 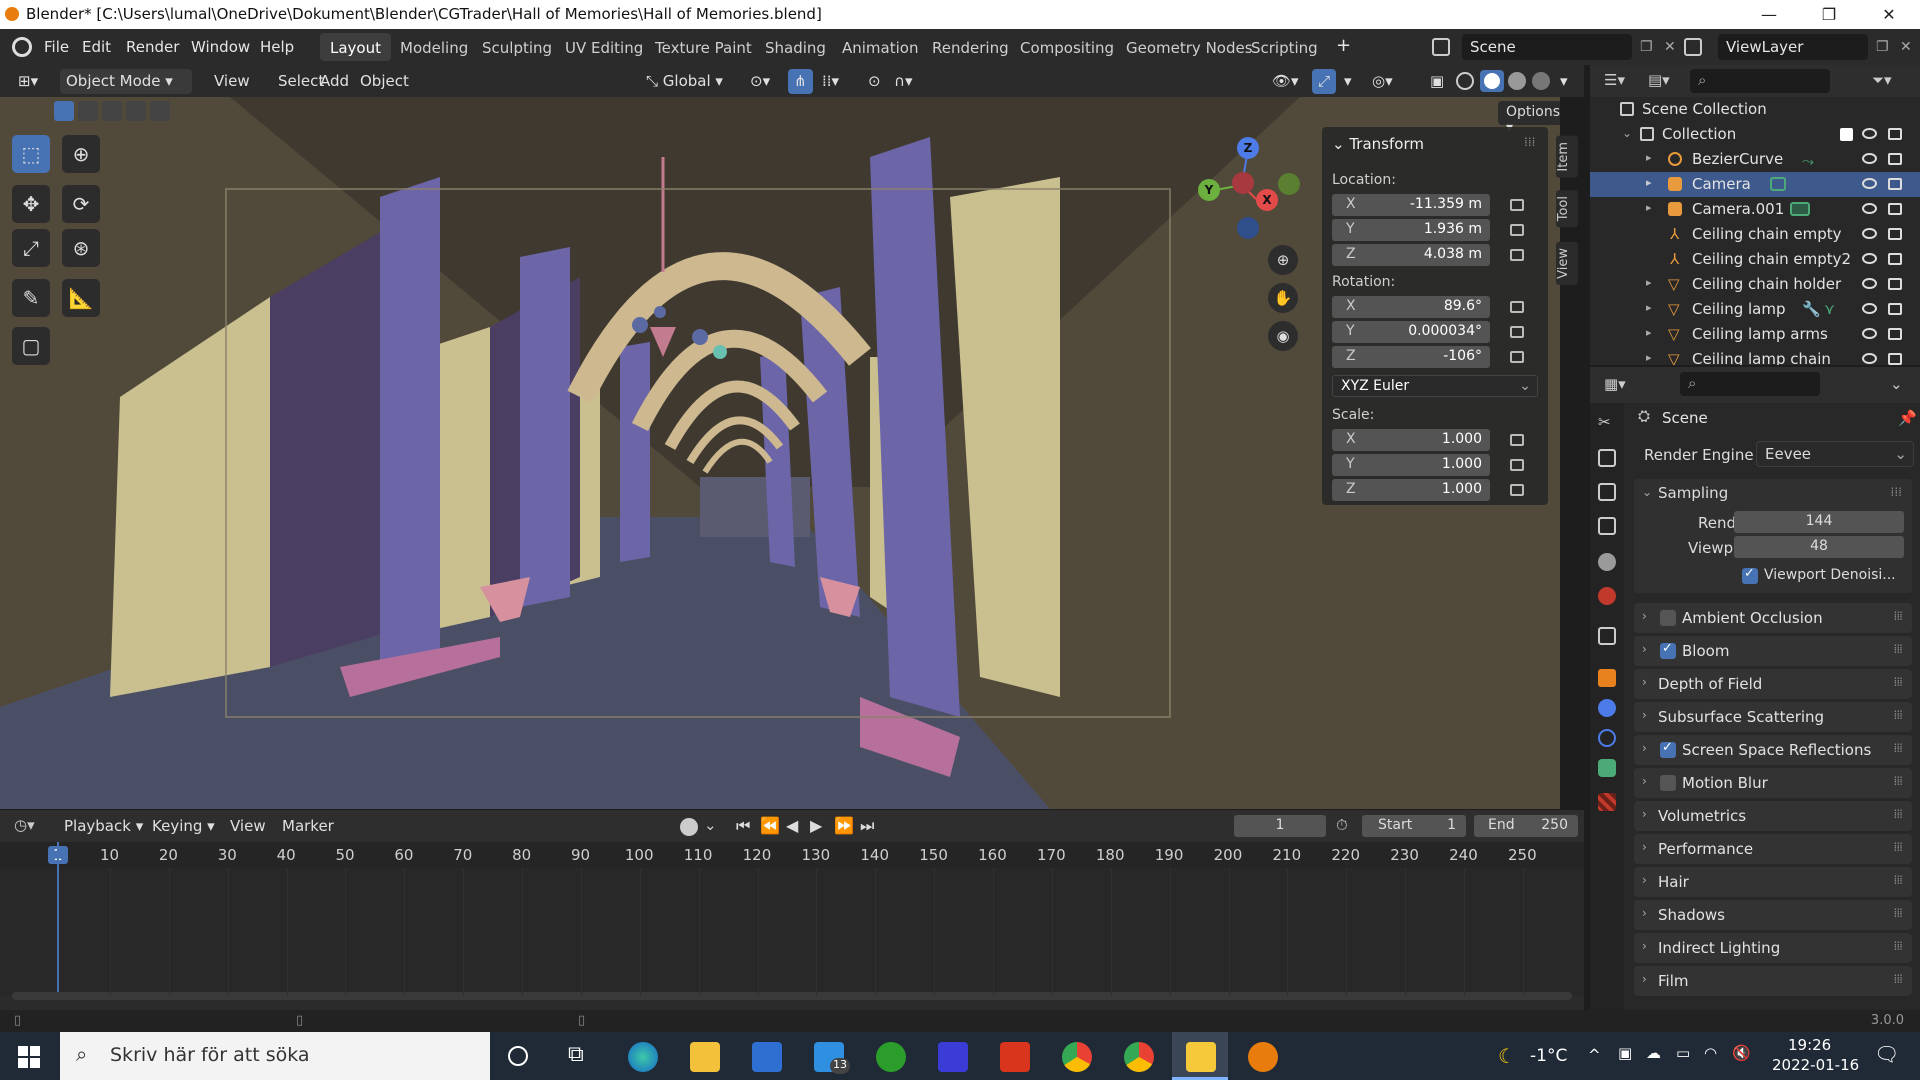 I want to click on play-icon: ▶, so click(x=816, y=825).